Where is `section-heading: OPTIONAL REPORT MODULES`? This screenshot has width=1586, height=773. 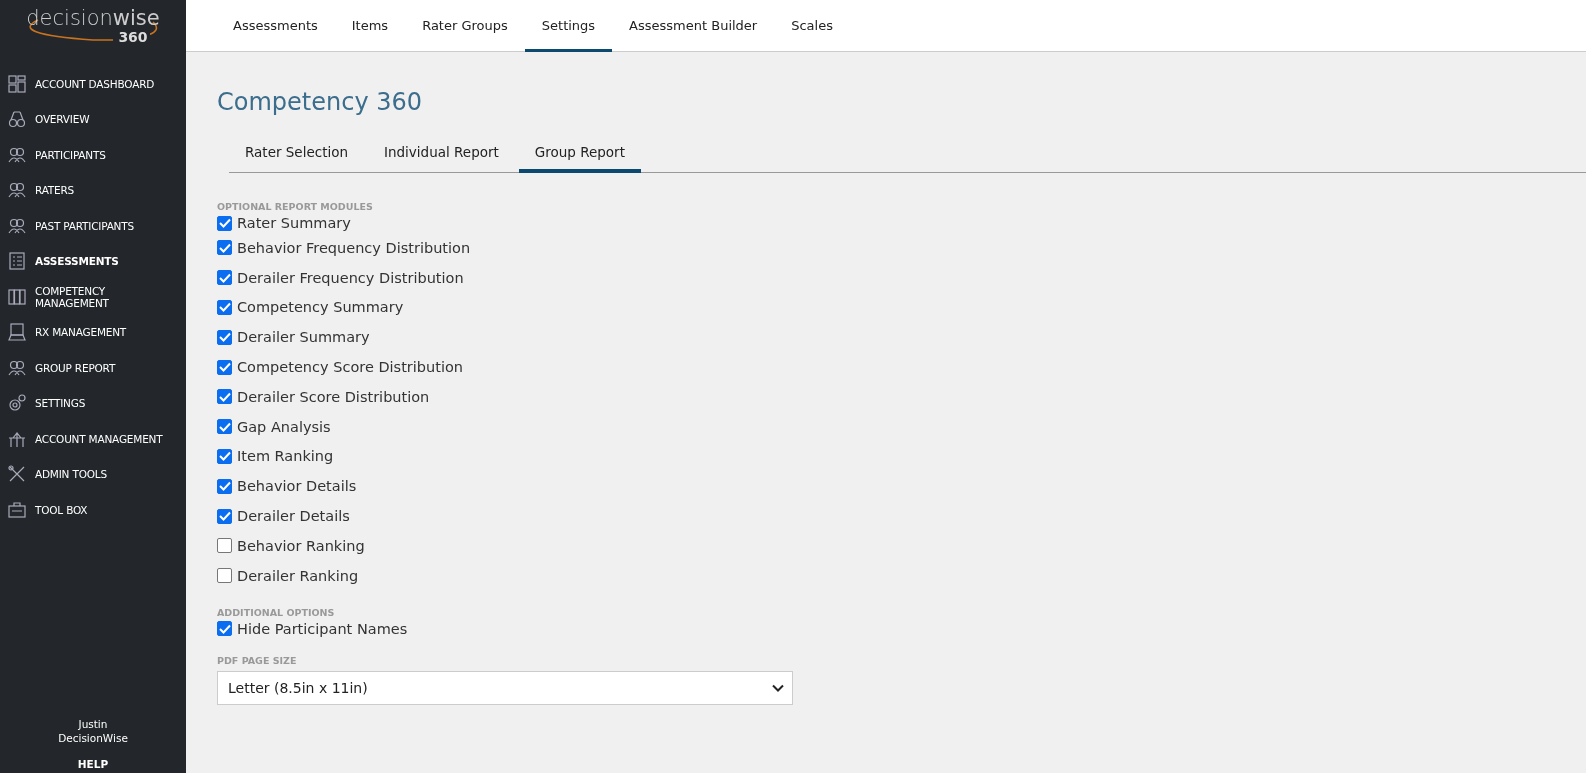 section-heading: OPTIONAL REPORT MODULES is located at coordinates (295, 207).